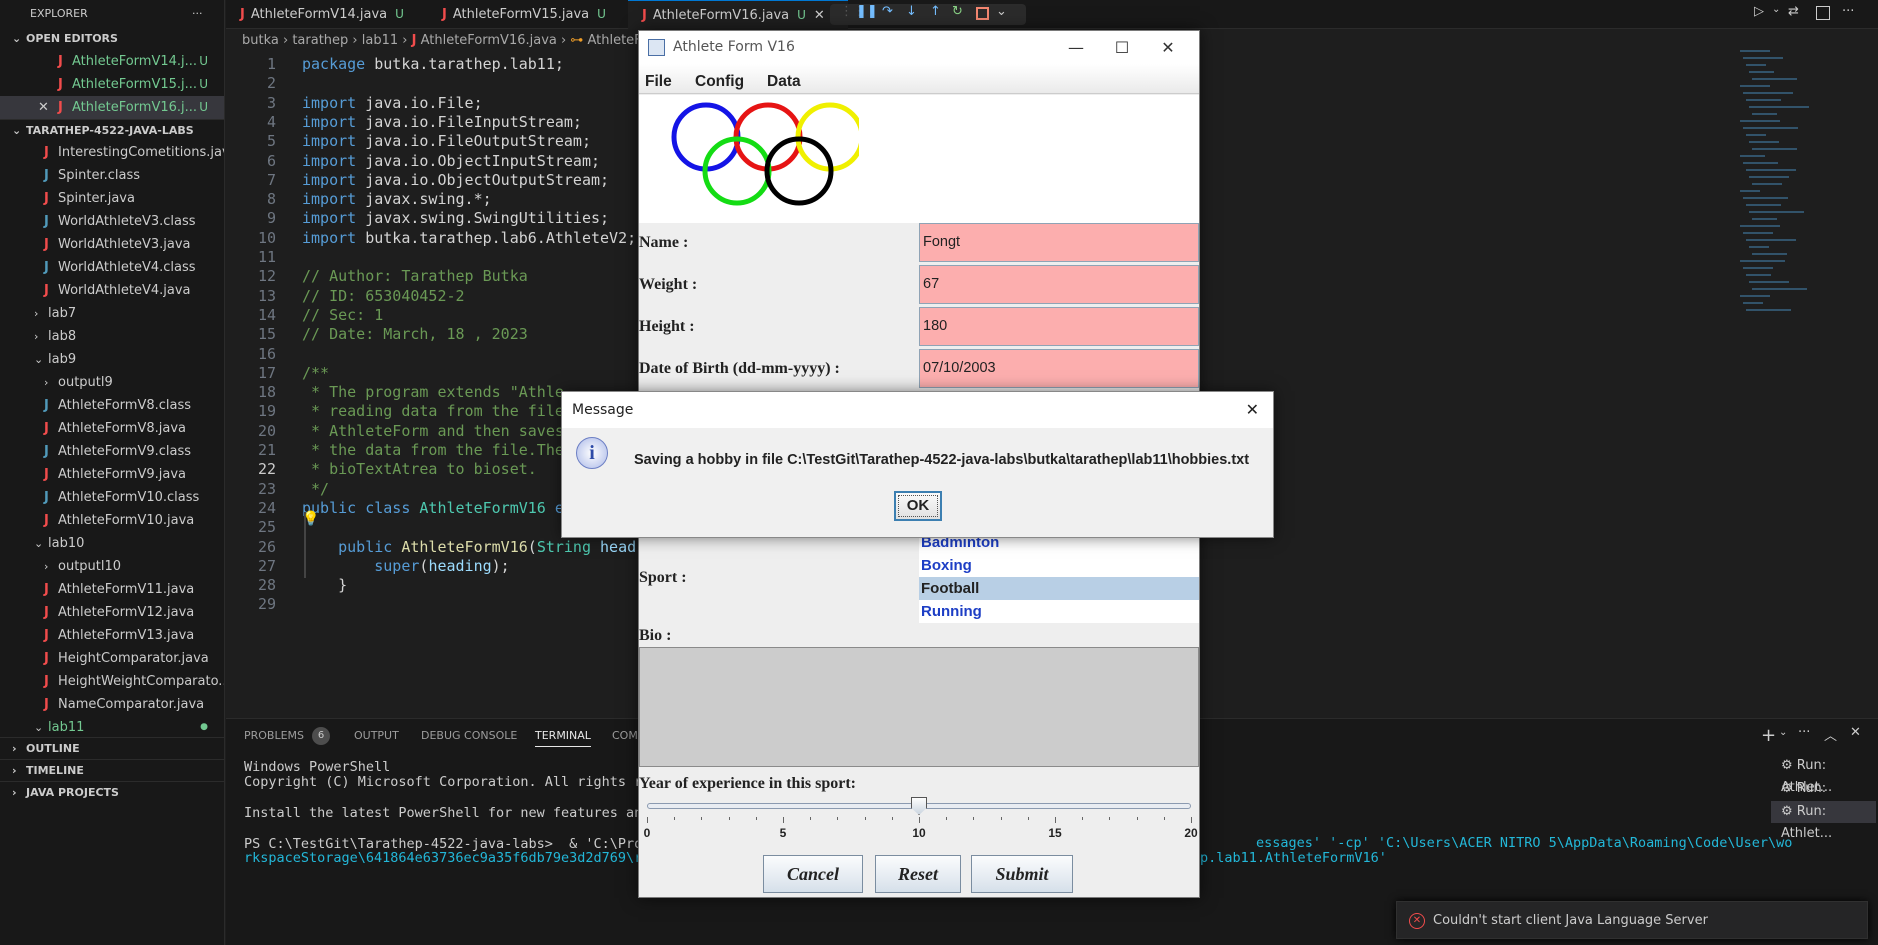 The image size is (1878, 945). Describe the element at coordinates (112, 290) in the screenshot. I see `file-item: J WorldAthleteV4.java` at that location.